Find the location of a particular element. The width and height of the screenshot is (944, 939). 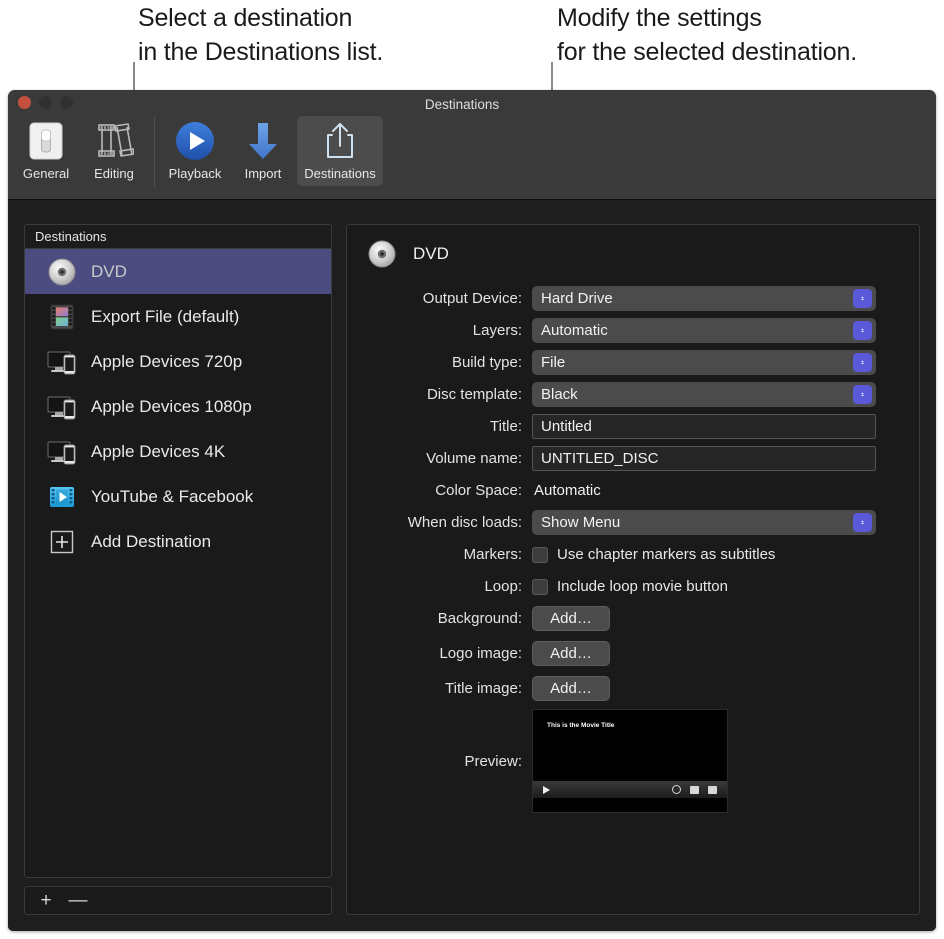

field-volume-name: UNTITLED_DISC is located at coordinates (715, 458).